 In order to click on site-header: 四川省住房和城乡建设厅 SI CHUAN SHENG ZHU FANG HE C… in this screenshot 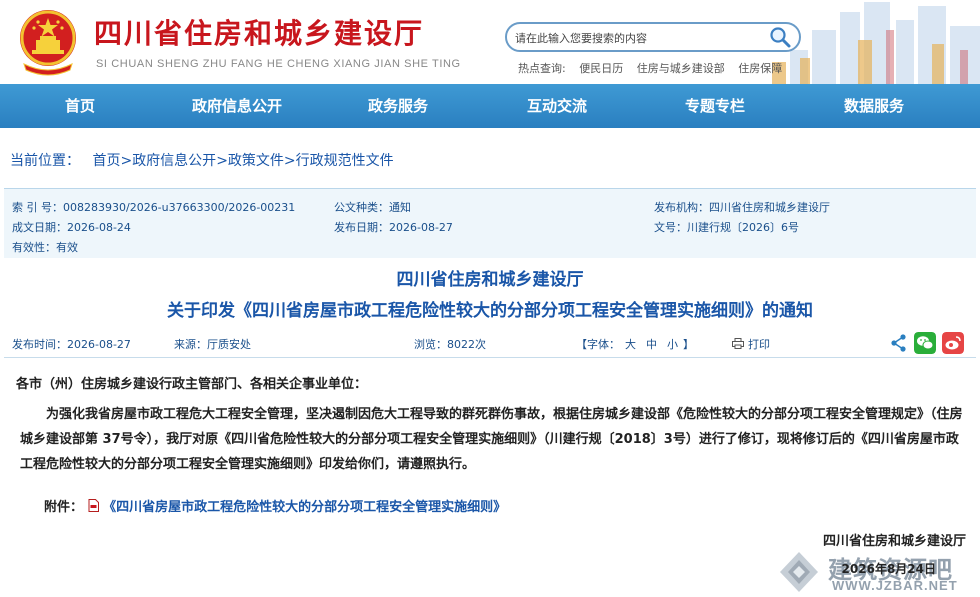, I will do `click(490, 42)`.